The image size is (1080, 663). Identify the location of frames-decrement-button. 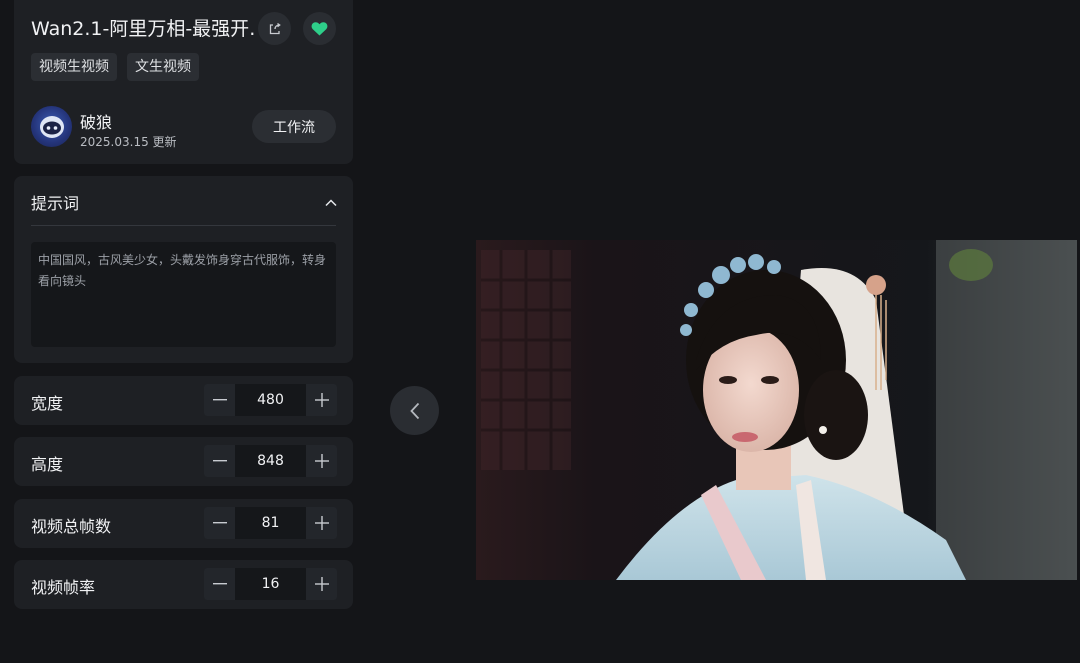
(219, 523).